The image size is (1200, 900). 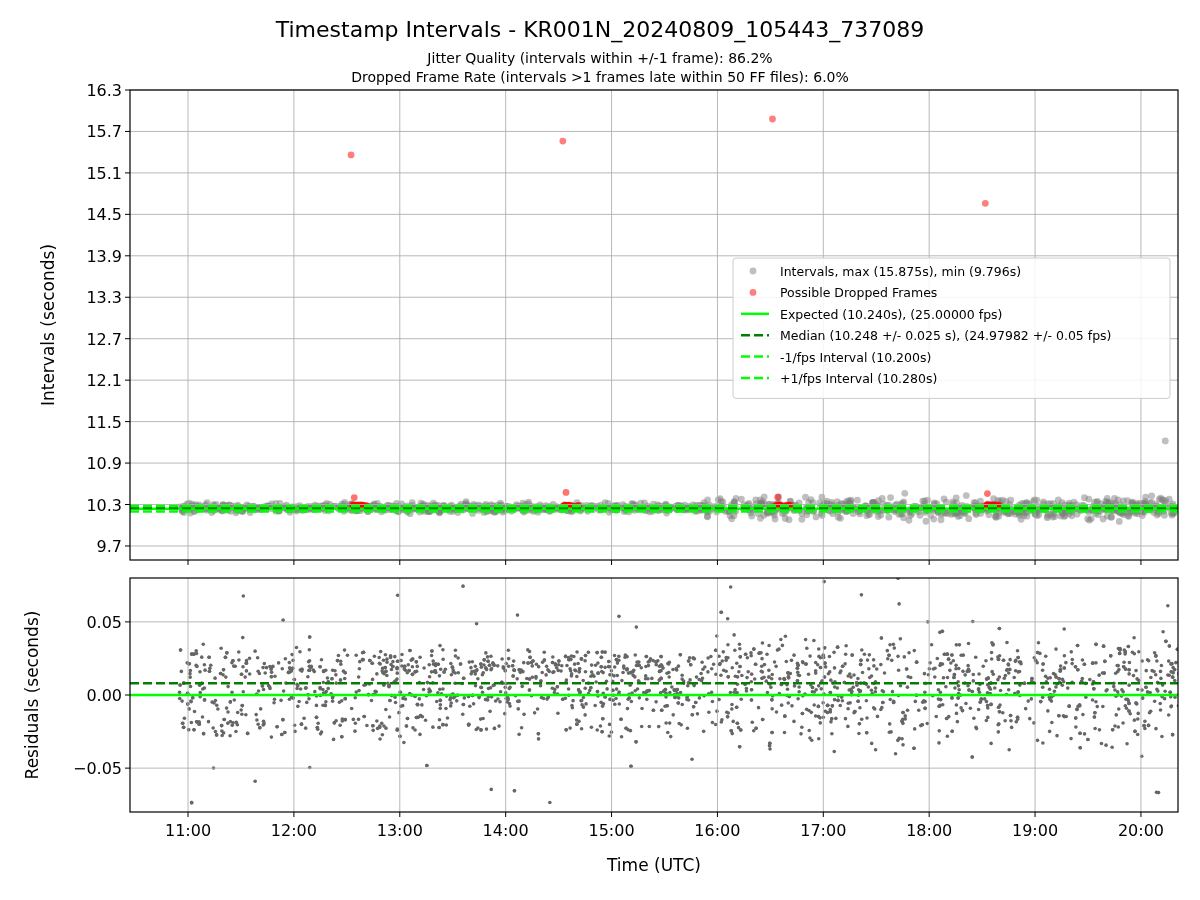 What do you see at coordinates (188, 830) in the screenshot?
I see `tick-label: 11:00` at bounding box center [188, 830].